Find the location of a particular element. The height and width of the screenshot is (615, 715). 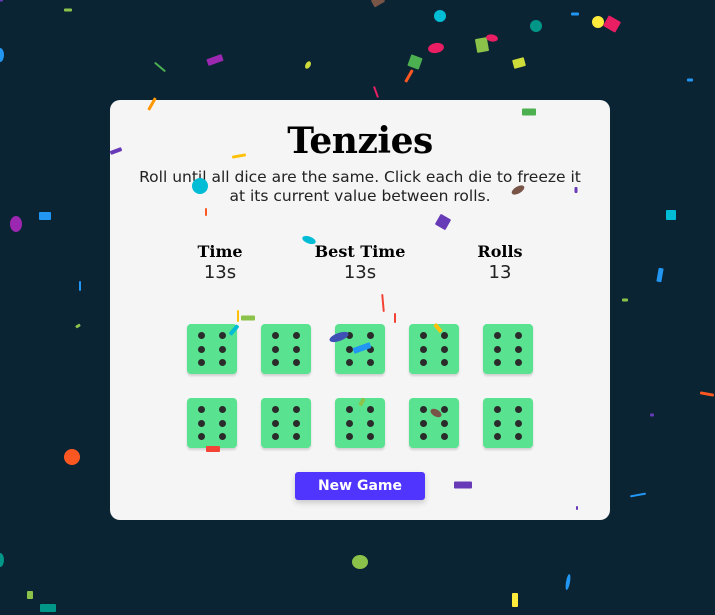

stat-time: Time 13s is located at coordinates (220, 263).